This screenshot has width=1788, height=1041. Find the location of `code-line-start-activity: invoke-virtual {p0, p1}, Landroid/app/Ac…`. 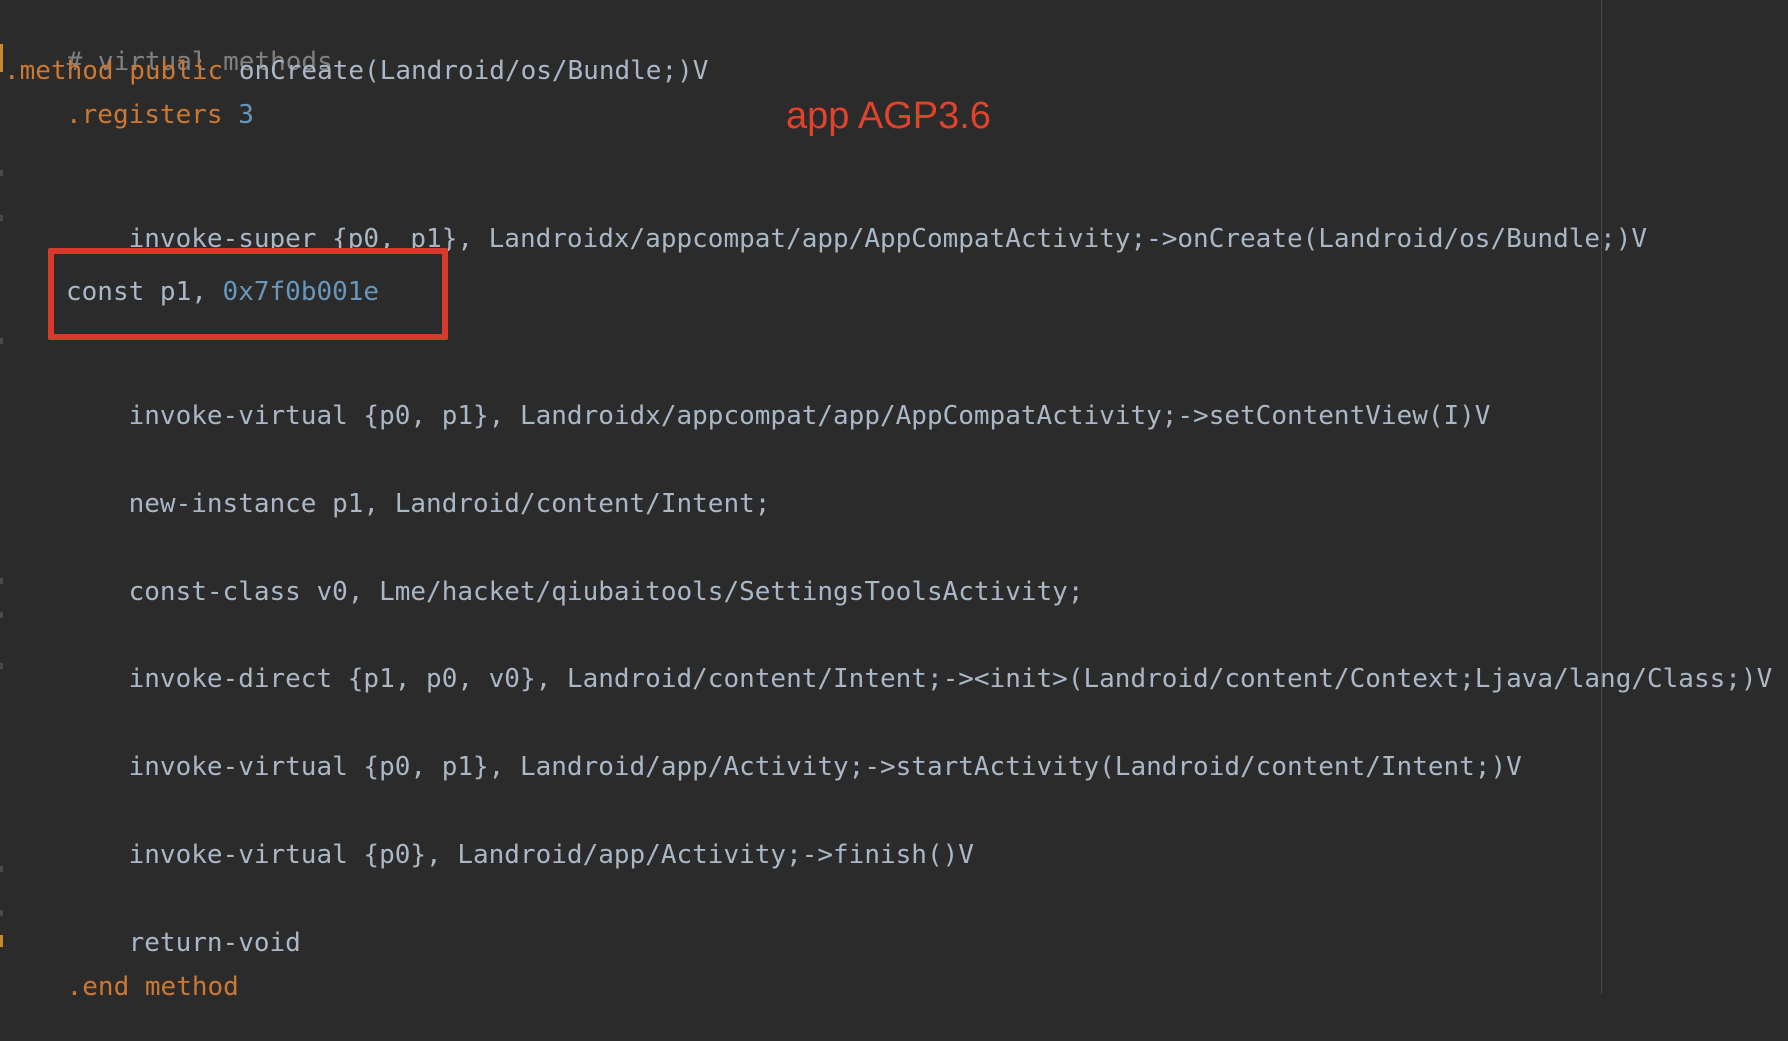

code-line-start-activity: invoke-virtual {p0, p1}, Landroid/app/Ac… is located at coordinates (794, 747).